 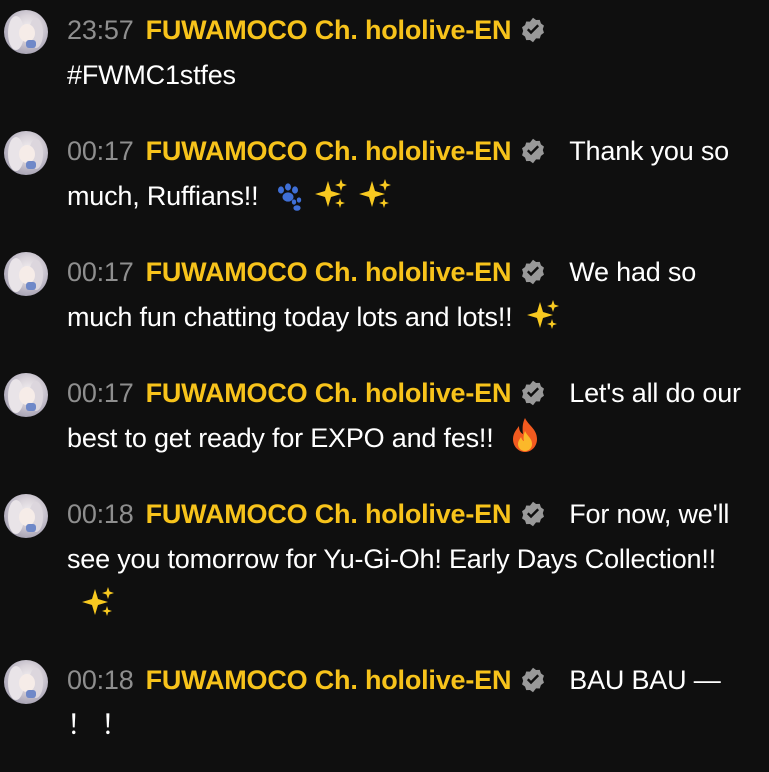 I want to click on paw-prints-icon, so click(x=288, y=196).